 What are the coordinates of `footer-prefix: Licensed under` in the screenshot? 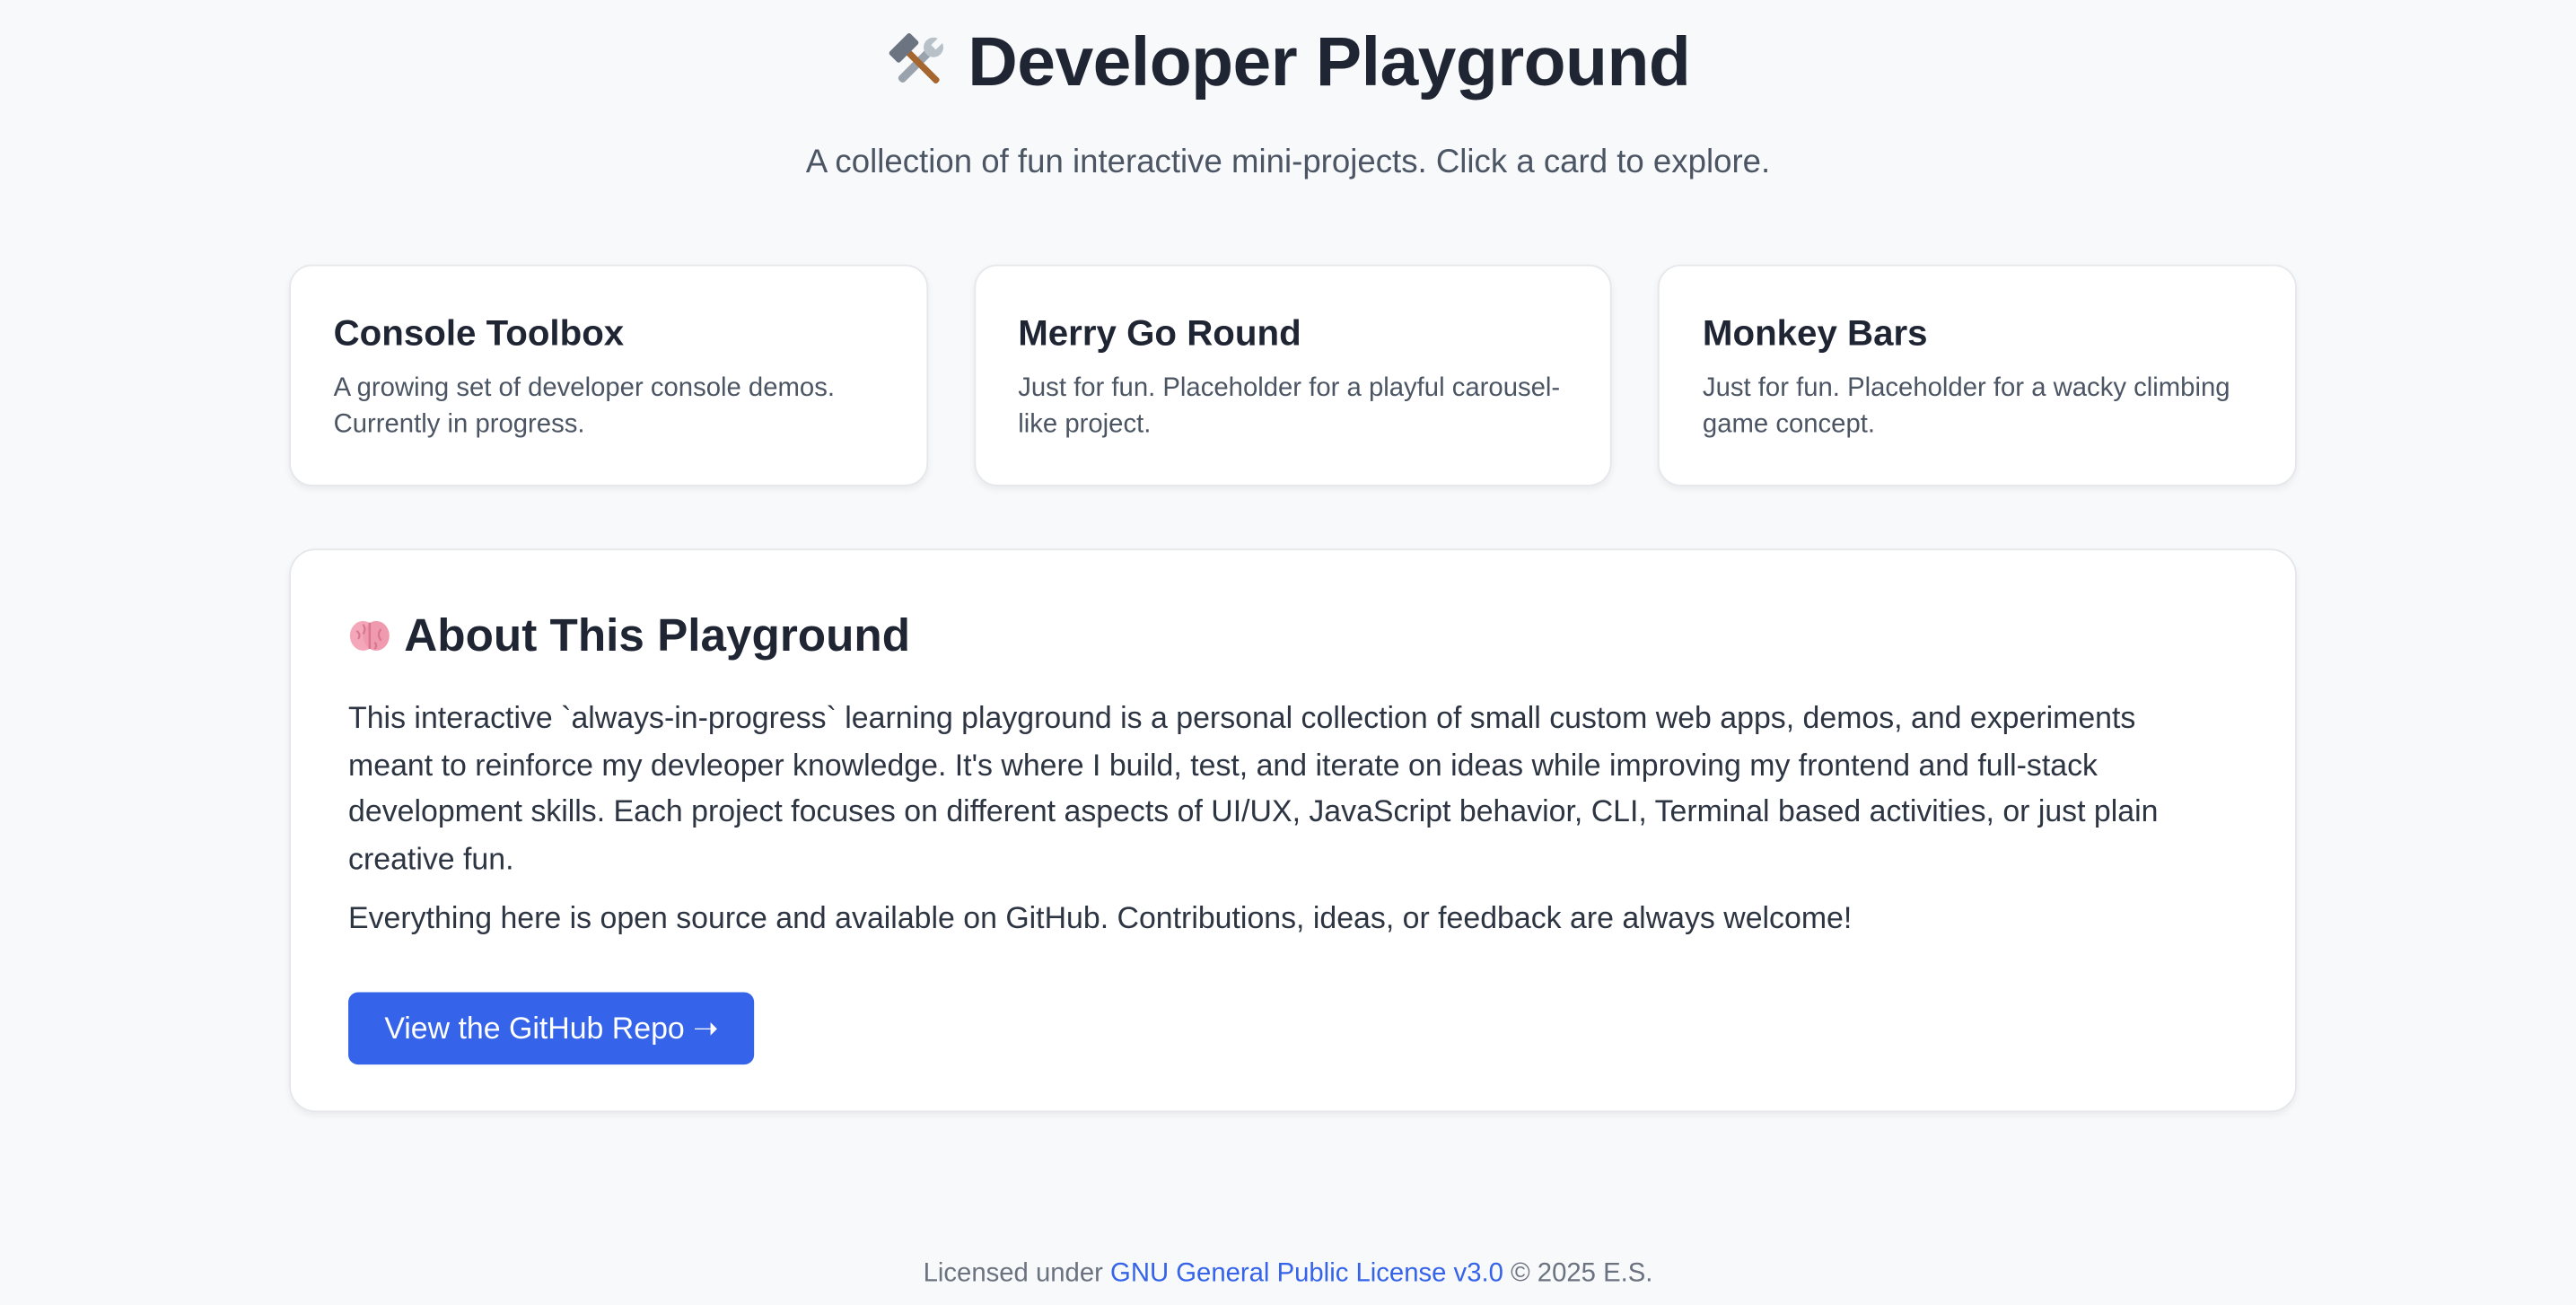 It's located at (1013, 1274).